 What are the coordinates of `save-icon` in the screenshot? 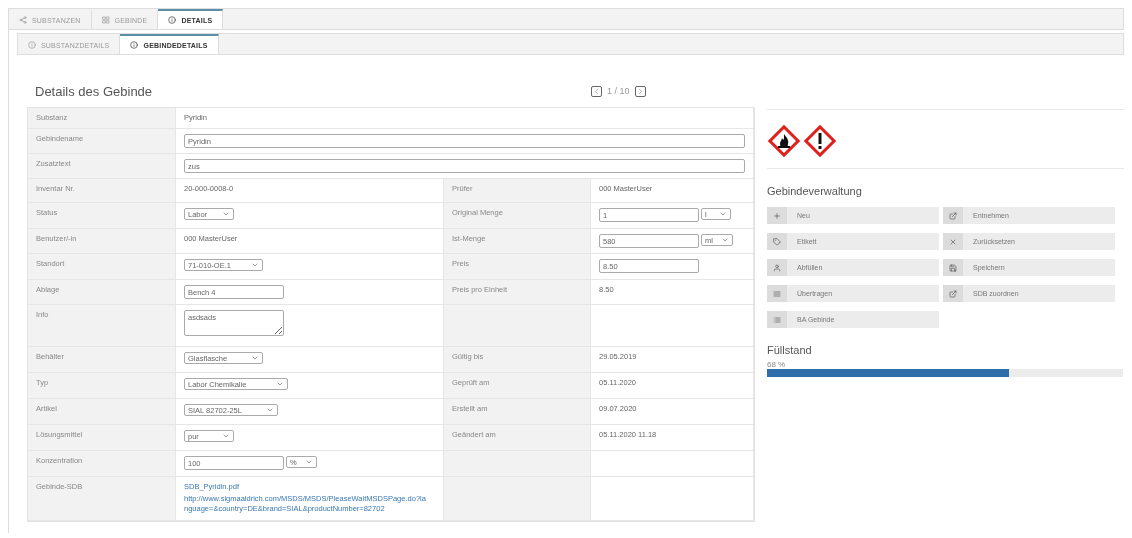 It's located at (953, 267).